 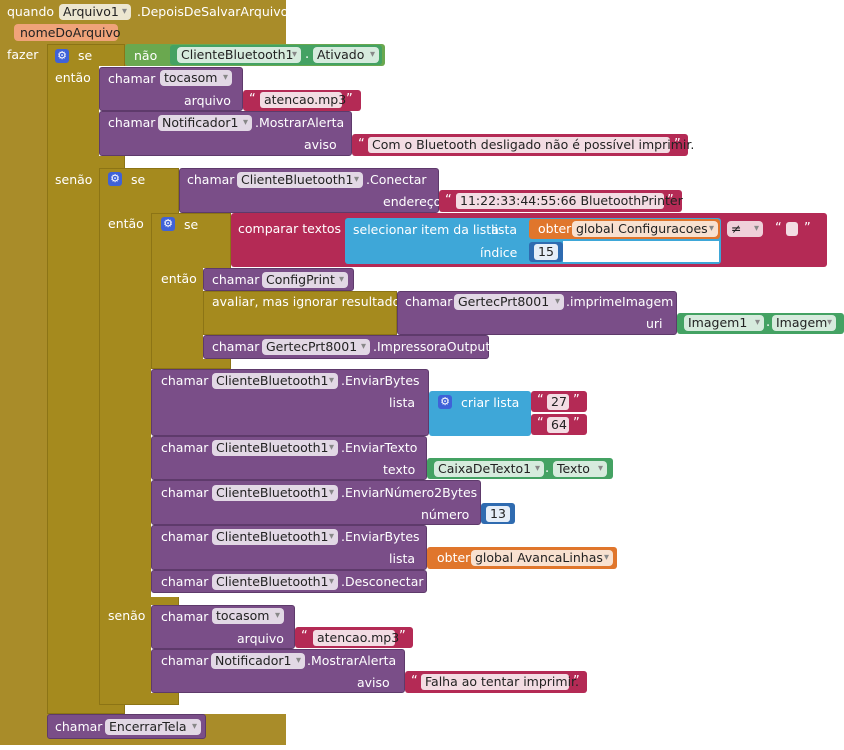 What do you see at coordinates (499, 252) in the screenshot?
I see `indice-label: índice` at bounding box center [499, 252].